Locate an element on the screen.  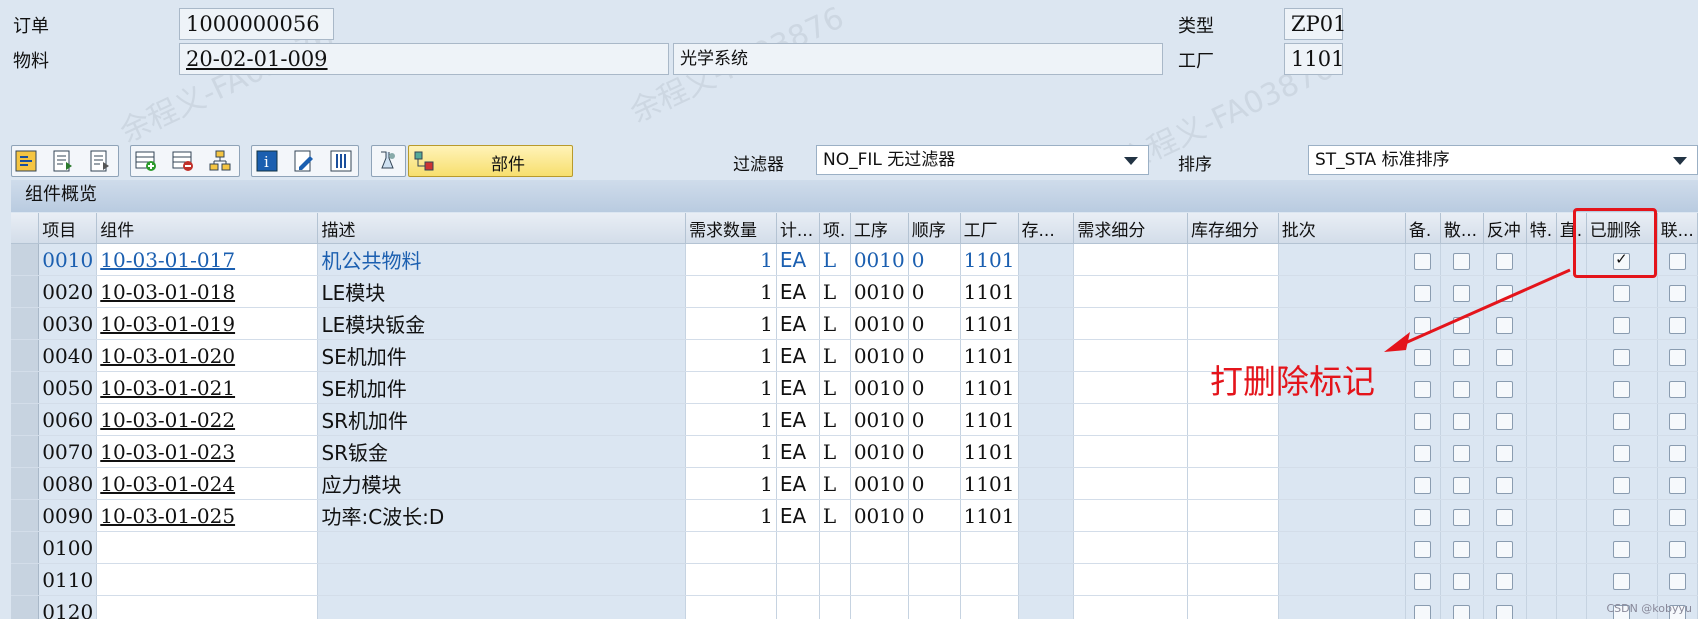
sort-dropdown: ST_STA 标准排序 is located at coordinates (1503, 160).